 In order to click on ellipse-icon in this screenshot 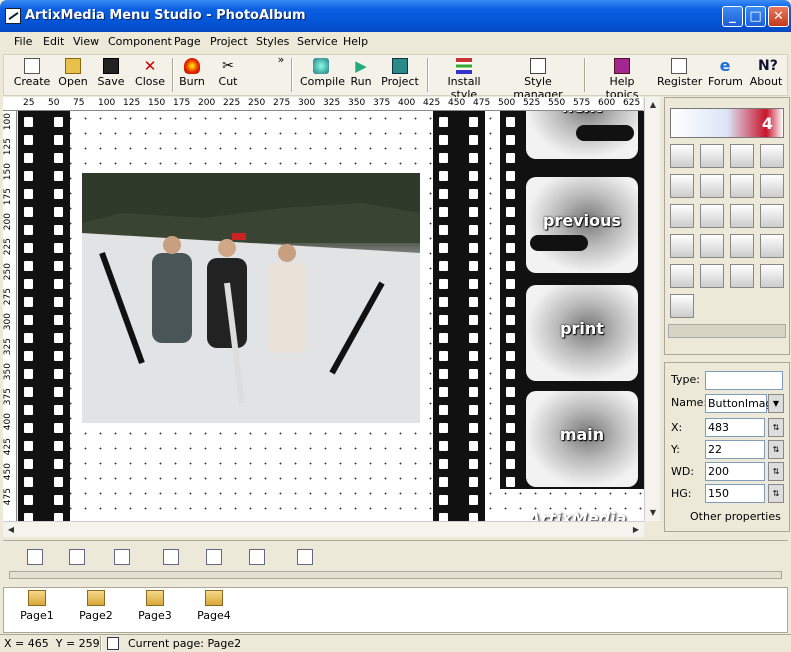, I will do `click(712, 216)`.